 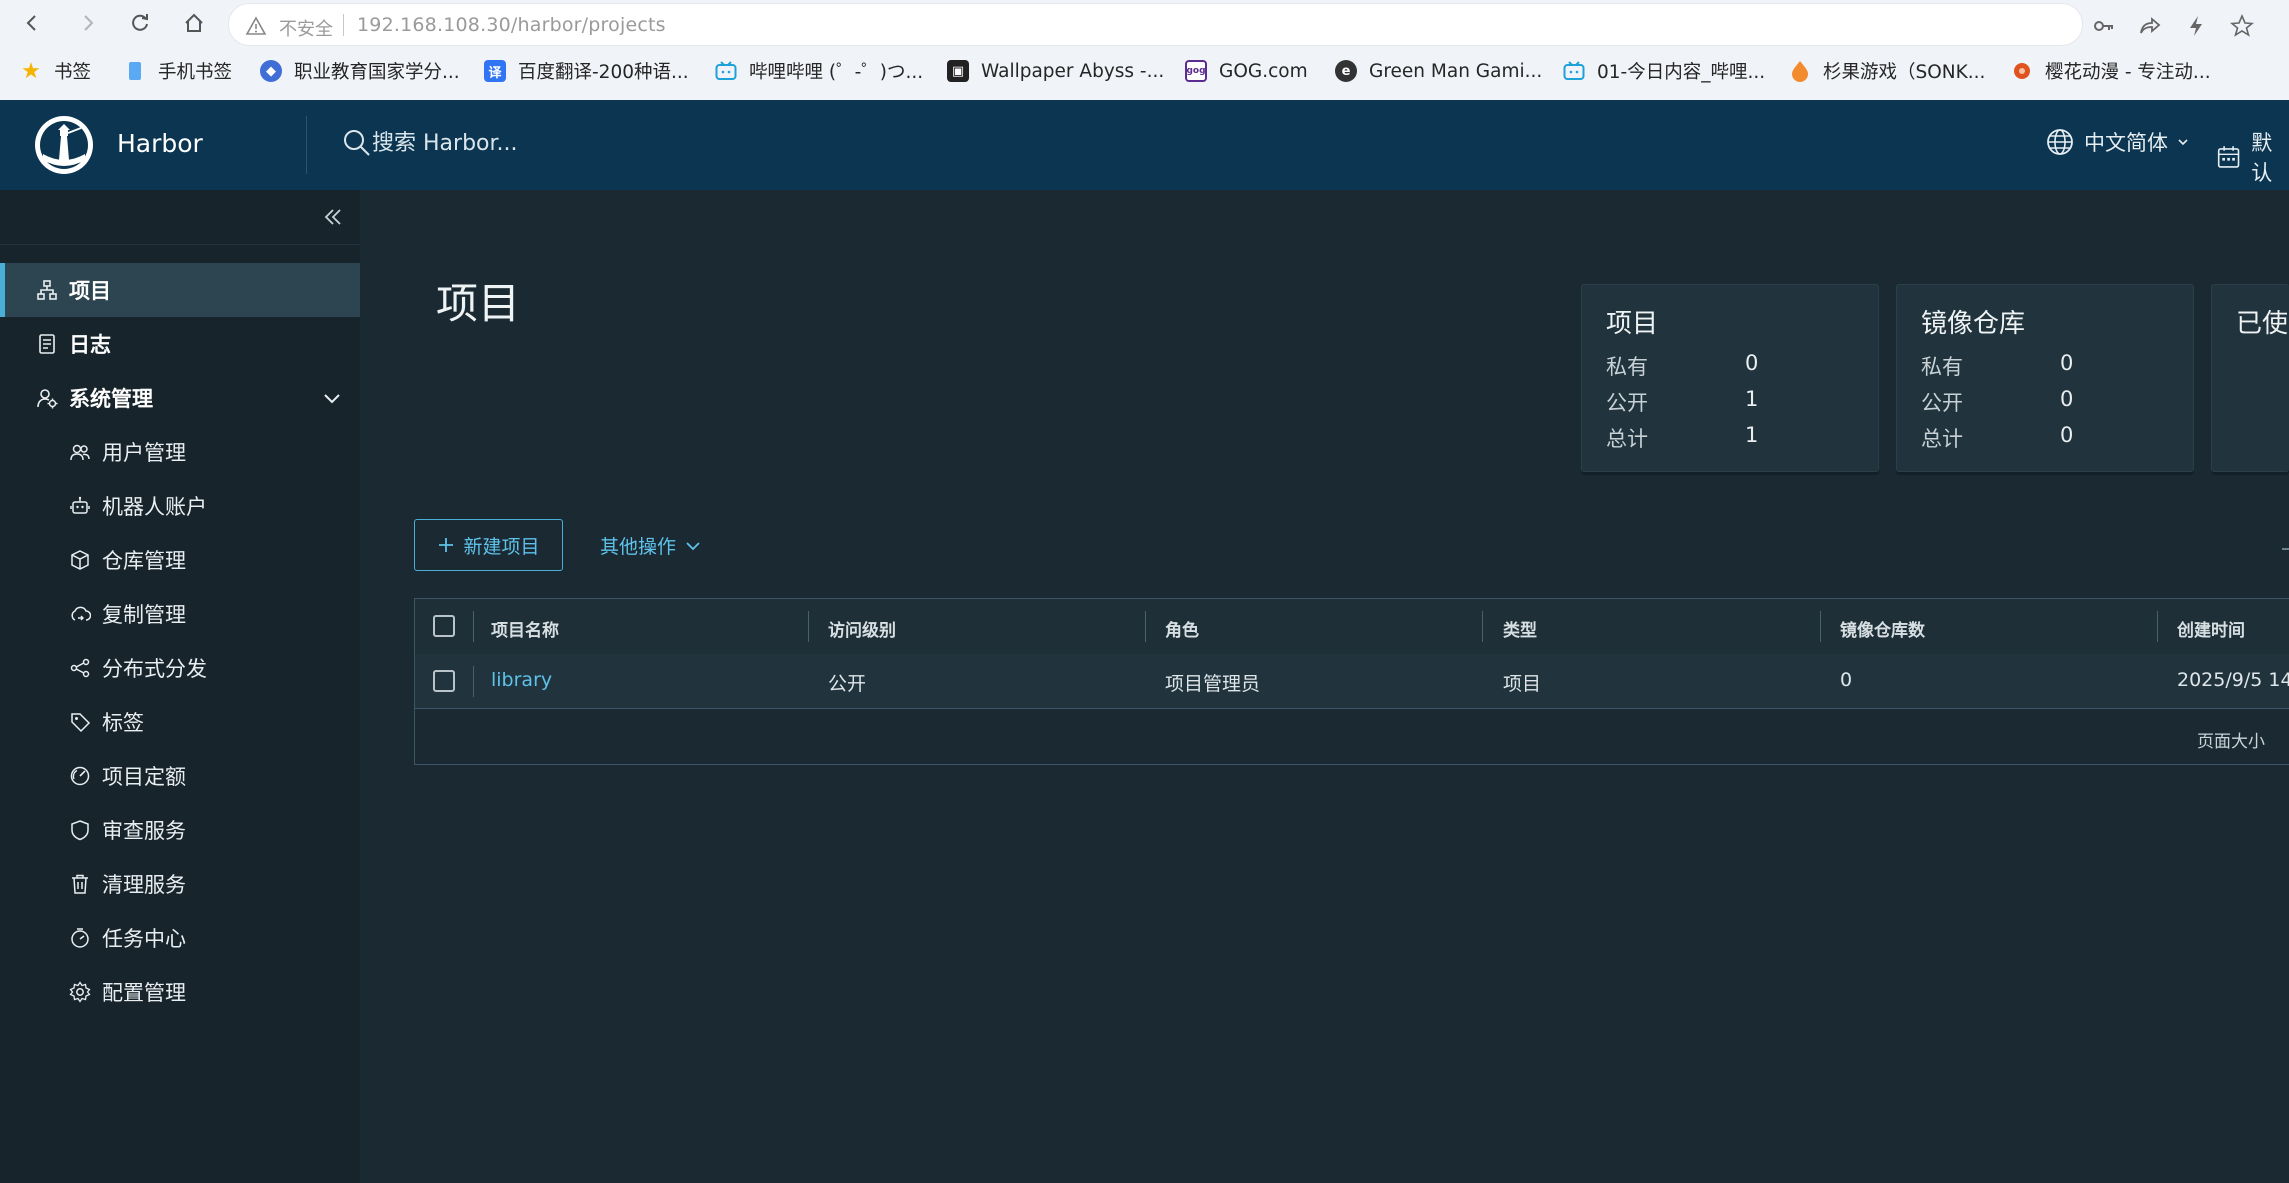 I want to click on back-arrow-icon, so click(x=31, y=23).